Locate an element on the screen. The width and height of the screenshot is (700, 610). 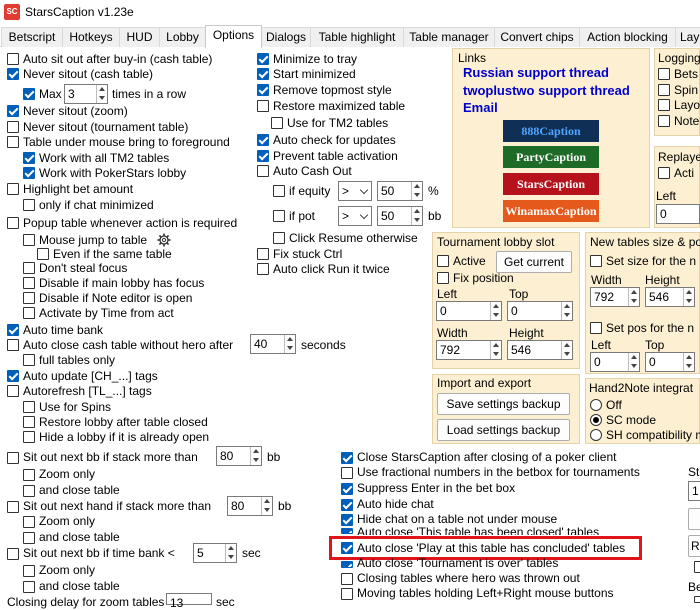
autorefresh-checkbox is located at coordinates (13, 391).